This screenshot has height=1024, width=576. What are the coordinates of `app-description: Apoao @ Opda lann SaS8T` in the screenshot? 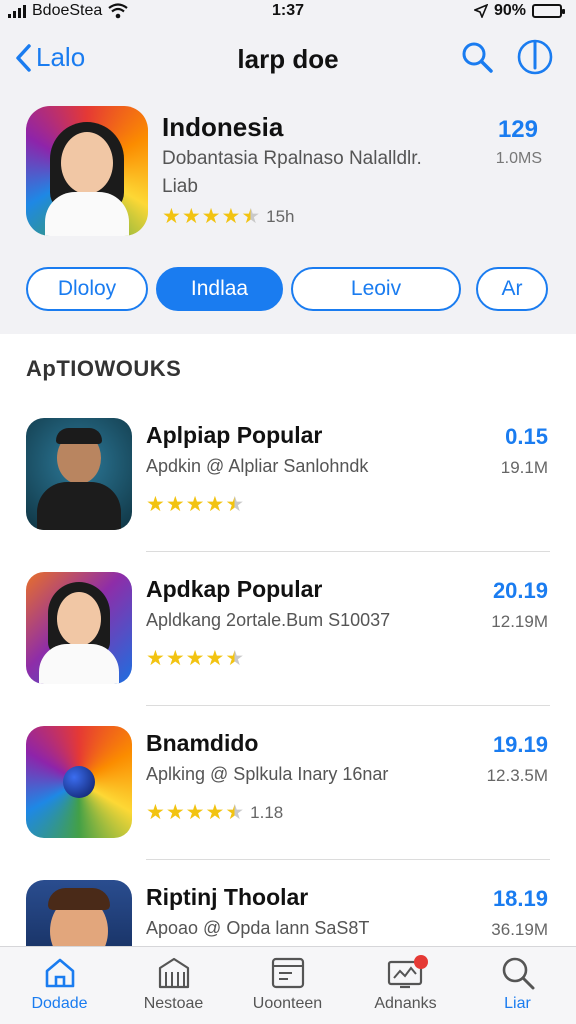 It's located at (258, 928).